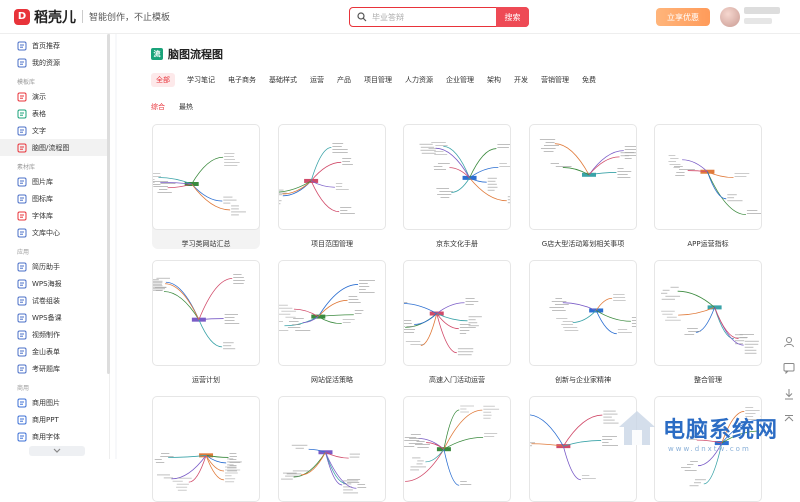  I want to click on watermark: 电脑系统网, so click(697, 428).